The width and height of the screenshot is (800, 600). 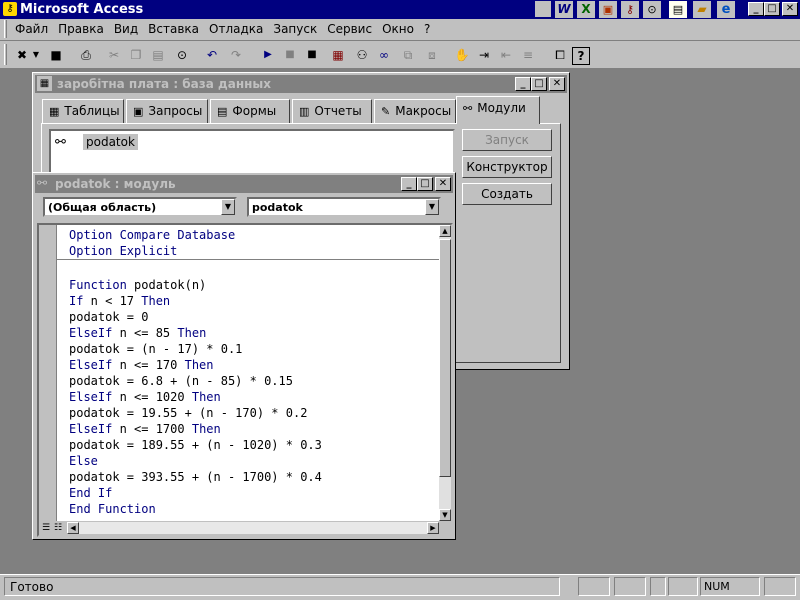 What do you see at coordinates (126, 29) in the screenshot?
I see `menu-view: Вид` at bounding box center [126, 29].